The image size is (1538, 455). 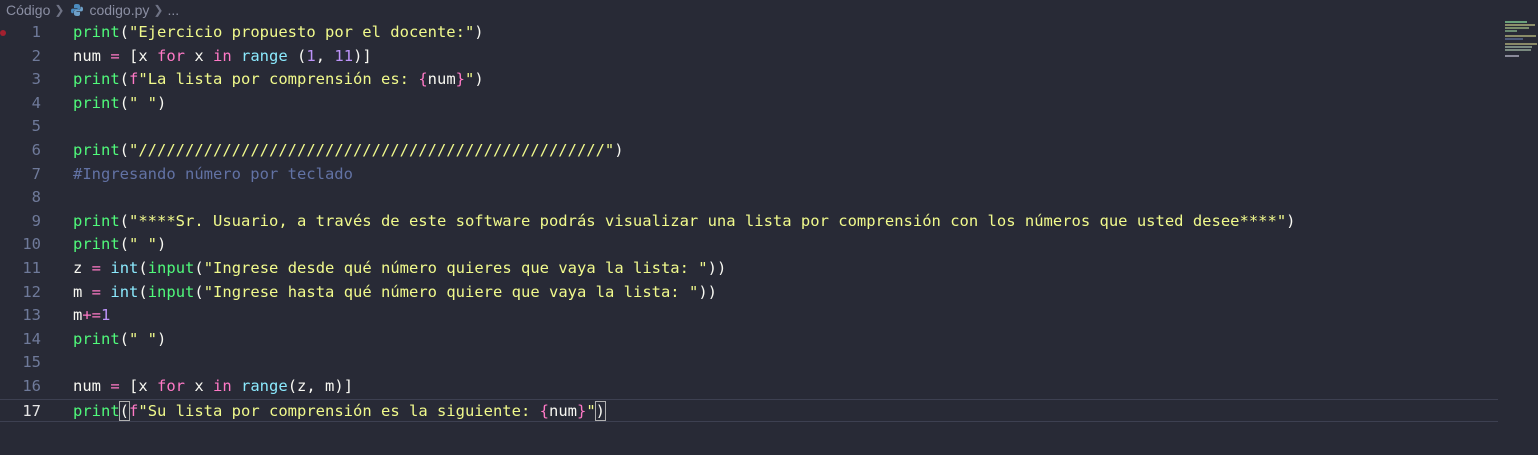 What do you see at coordinates (750, 127) in the screenshot?
I see `code-line-5: 5` at bounding box center [750, 127].